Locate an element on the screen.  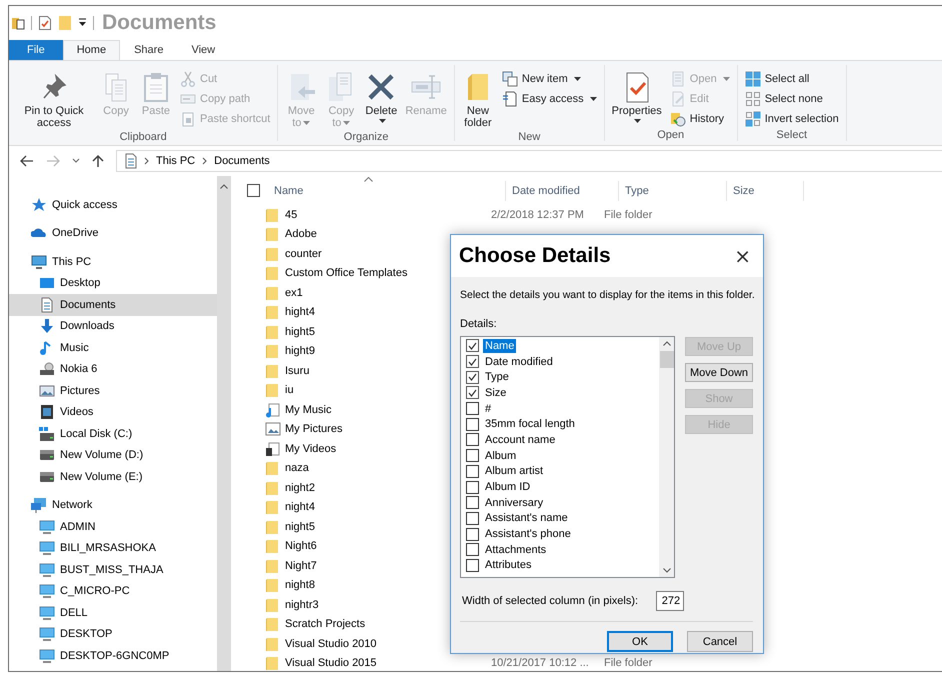
file-name: Adobe is located at coordinates (301, 234).